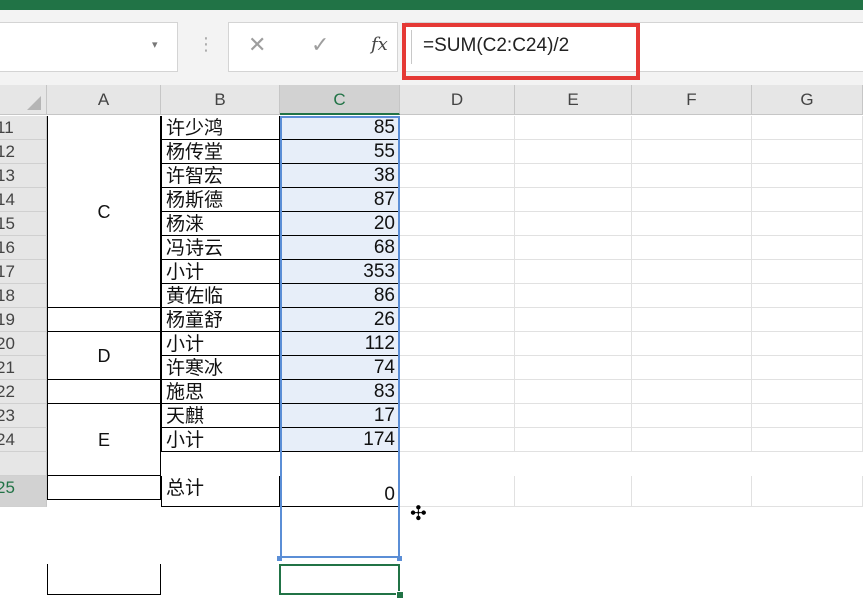 This screenshot has width=863, height=603. I want to click on cell-b: 杨斯德, so click(220, 200).